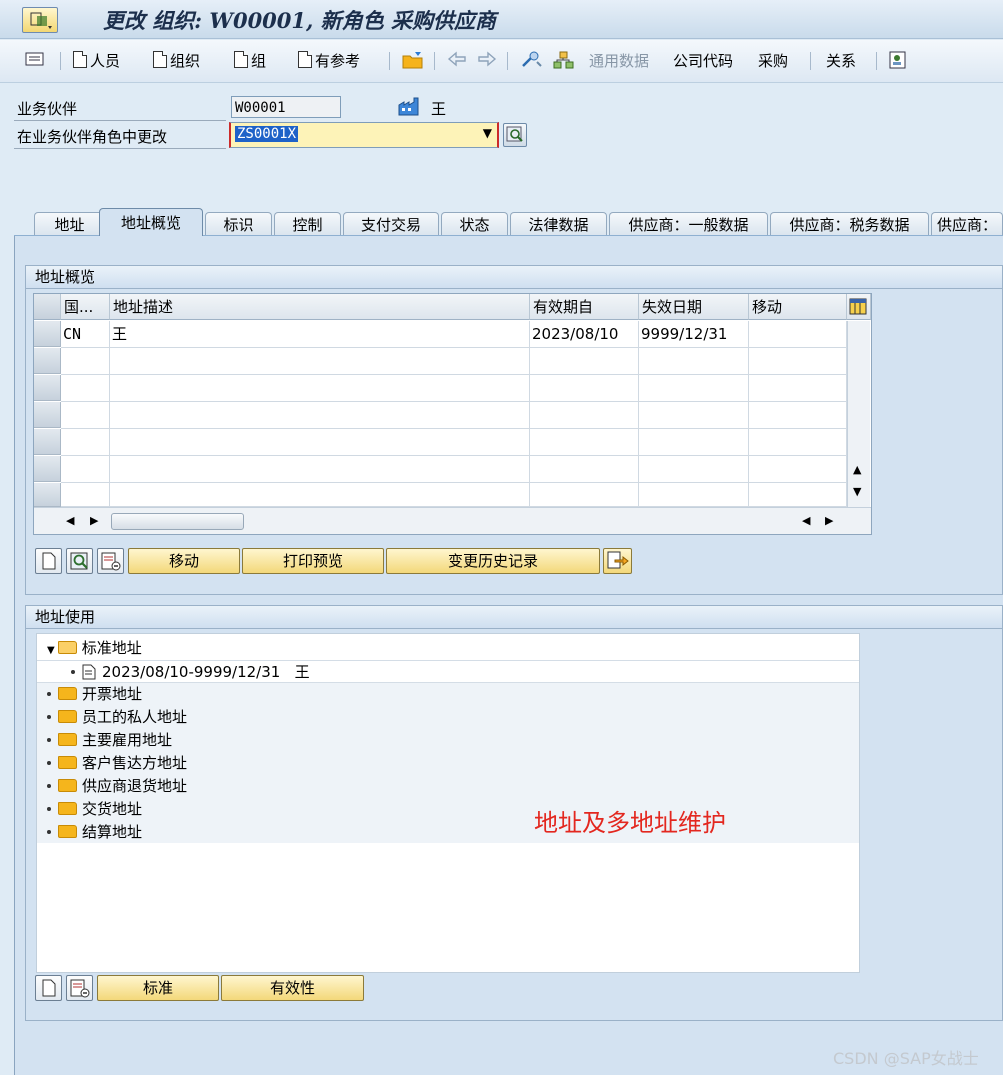 This screenshot has height=1075, width=1003. What do you see at coordinates (452, 520) in the screenshot?
I see `horizontal-scrollbar: ◀ ▶ ◀ ▶` at bounding box center [452, 520].